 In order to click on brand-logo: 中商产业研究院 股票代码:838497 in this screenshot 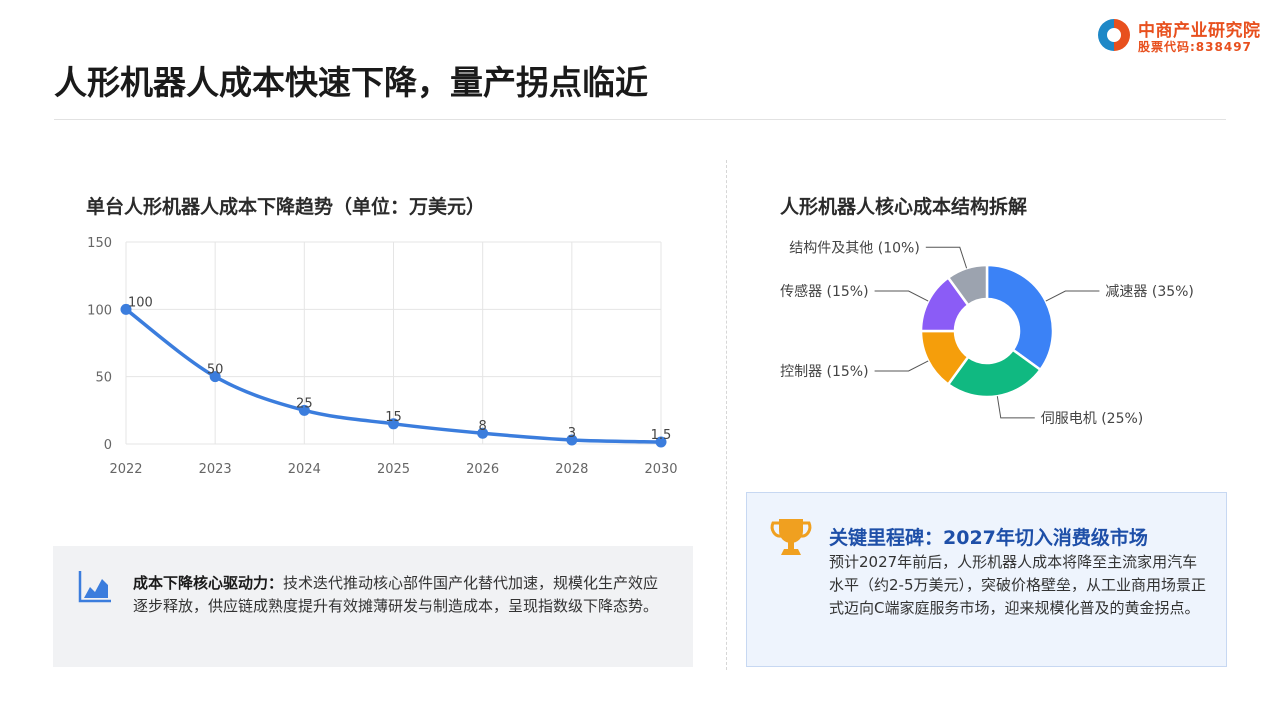, I will do `click(1186, 36)`.